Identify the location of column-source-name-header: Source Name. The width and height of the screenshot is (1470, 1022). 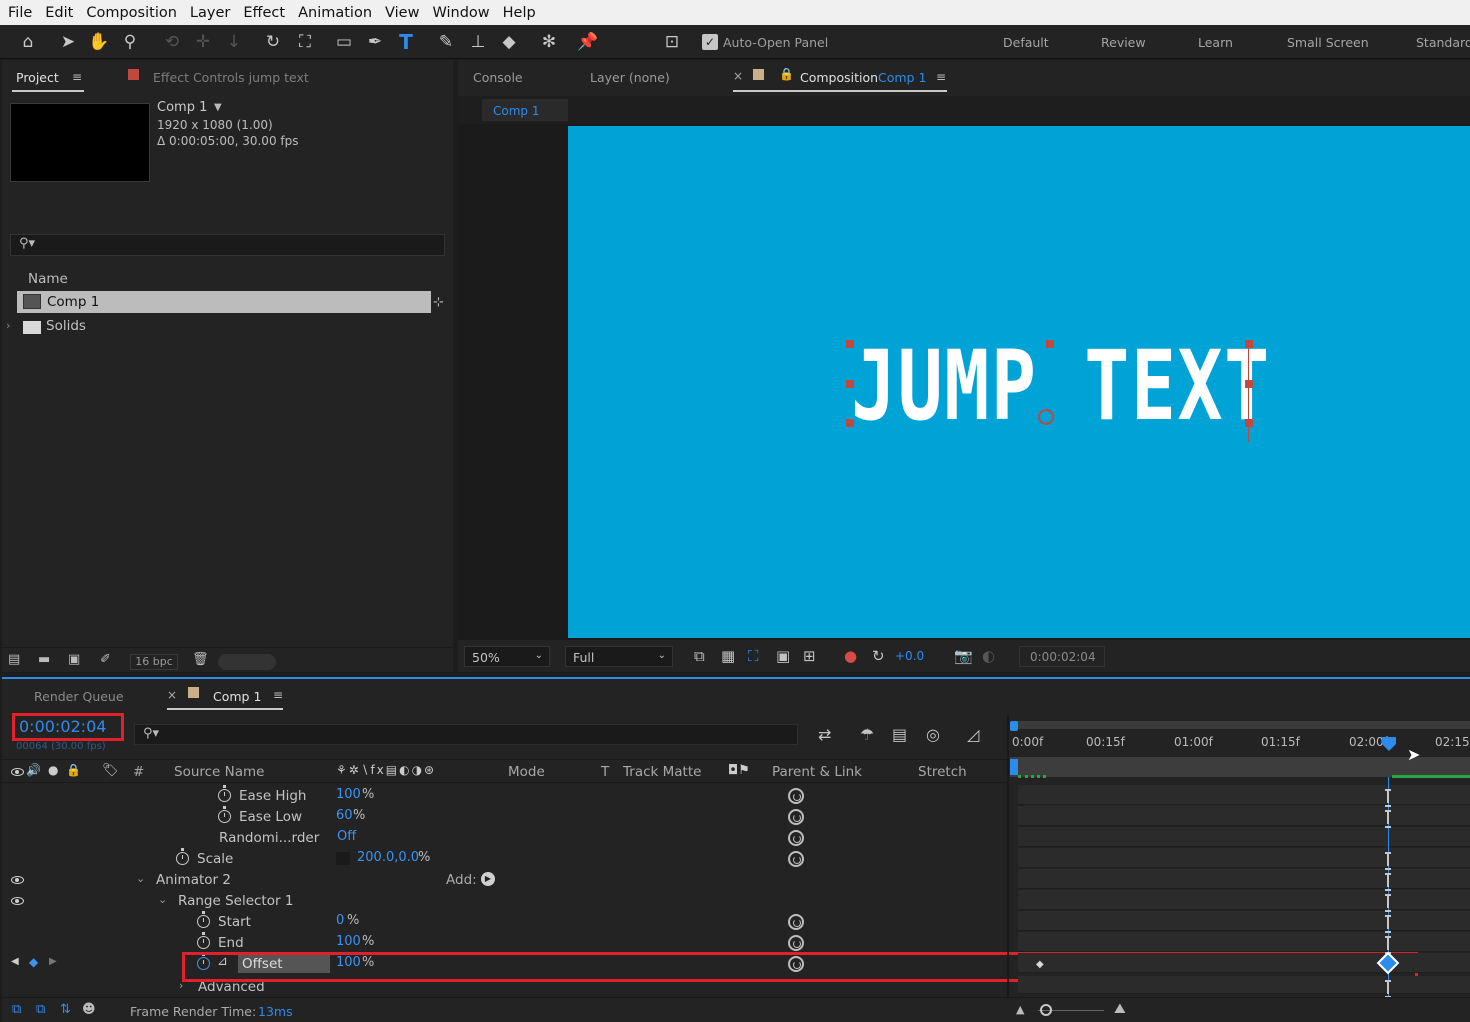
(219, 772).